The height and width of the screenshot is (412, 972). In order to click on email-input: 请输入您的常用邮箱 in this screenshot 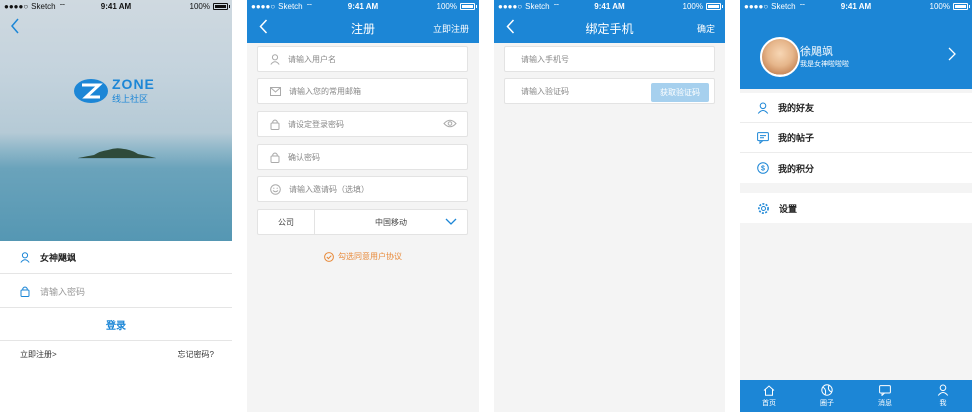, I will do `click(362, 91)`.